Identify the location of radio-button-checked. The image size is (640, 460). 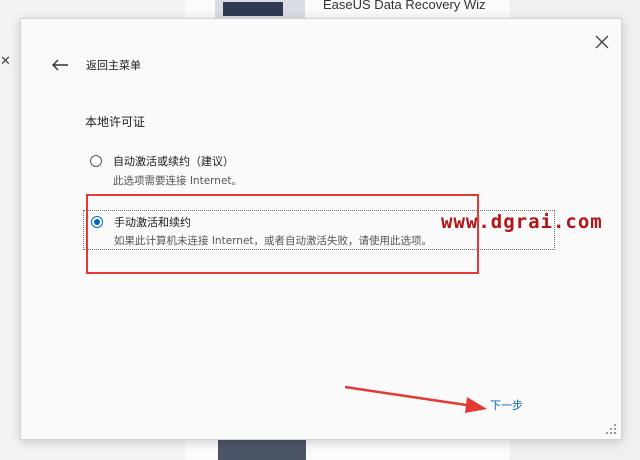
(97, 222).